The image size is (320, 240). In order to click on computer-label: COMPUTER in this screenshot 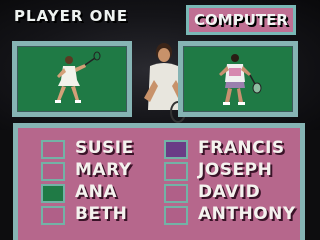, I will do `click(241, 20)`.